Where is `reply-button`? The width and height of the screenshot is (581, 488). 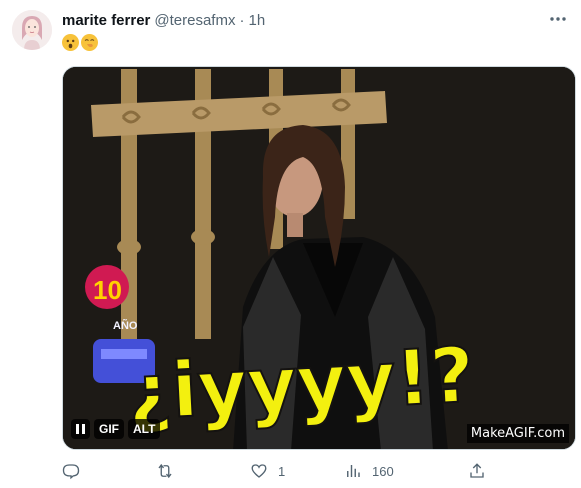 reply-button is located at coordinates (76, 471).